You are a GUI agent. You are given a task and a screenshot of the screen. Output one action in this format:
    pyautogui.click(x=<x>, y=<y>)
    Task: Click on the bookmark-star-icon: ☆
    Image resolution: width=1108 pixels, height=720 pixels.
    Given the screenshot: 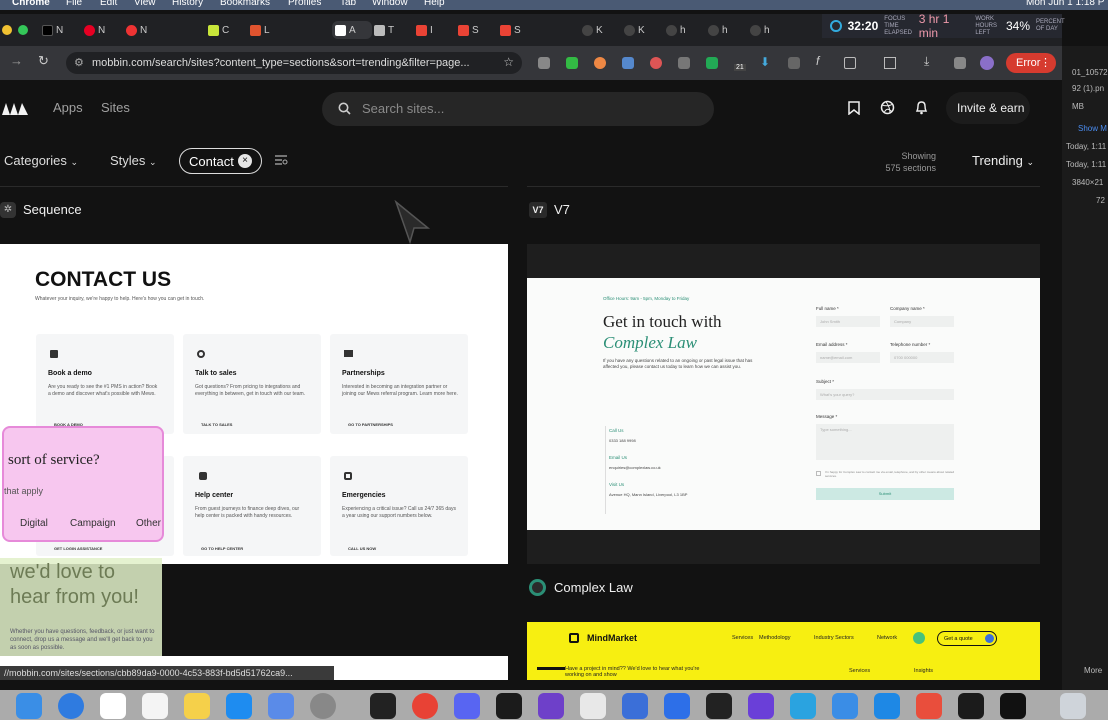 What is the action you would take?
    pyautogui.click(x=508, y=62)
    